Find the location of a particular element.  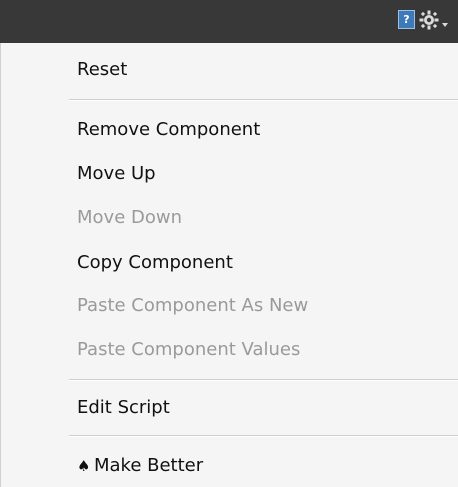

menu-item-make-better: ♠ Make Better is located at coordinates (140, 466).